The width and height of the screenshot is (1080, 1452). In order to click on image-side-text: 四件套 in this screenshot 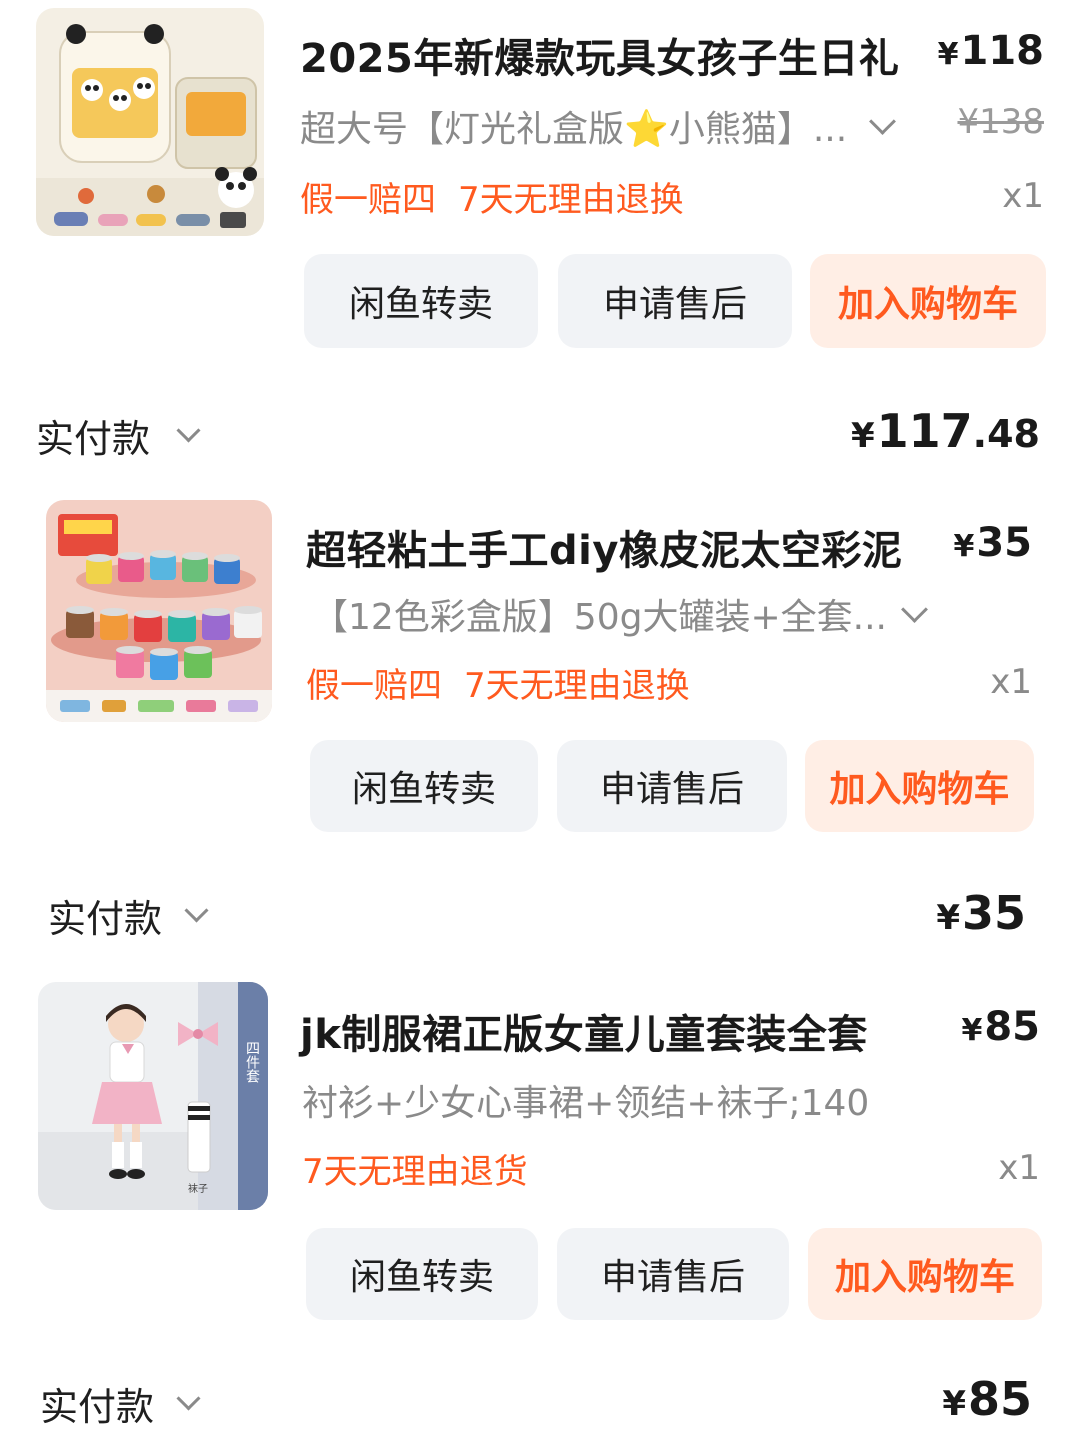, I will do `click(253, 1062)`.